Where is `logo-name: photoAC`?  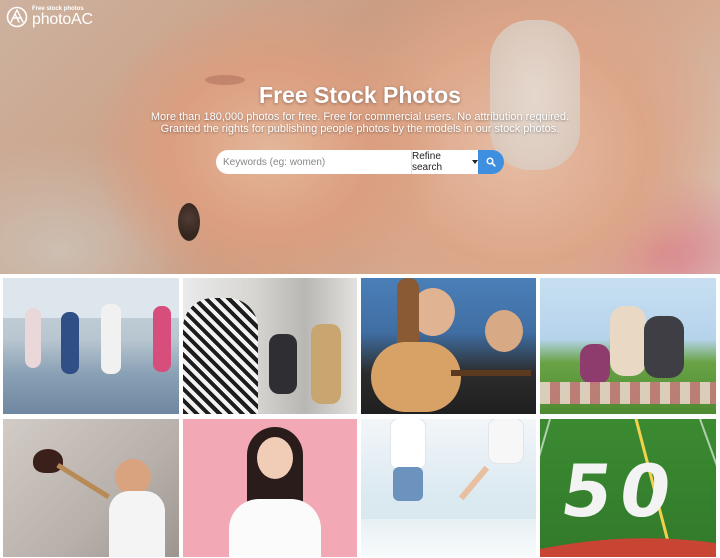 logo-name: photoAC is located at coordinates (62, 19).